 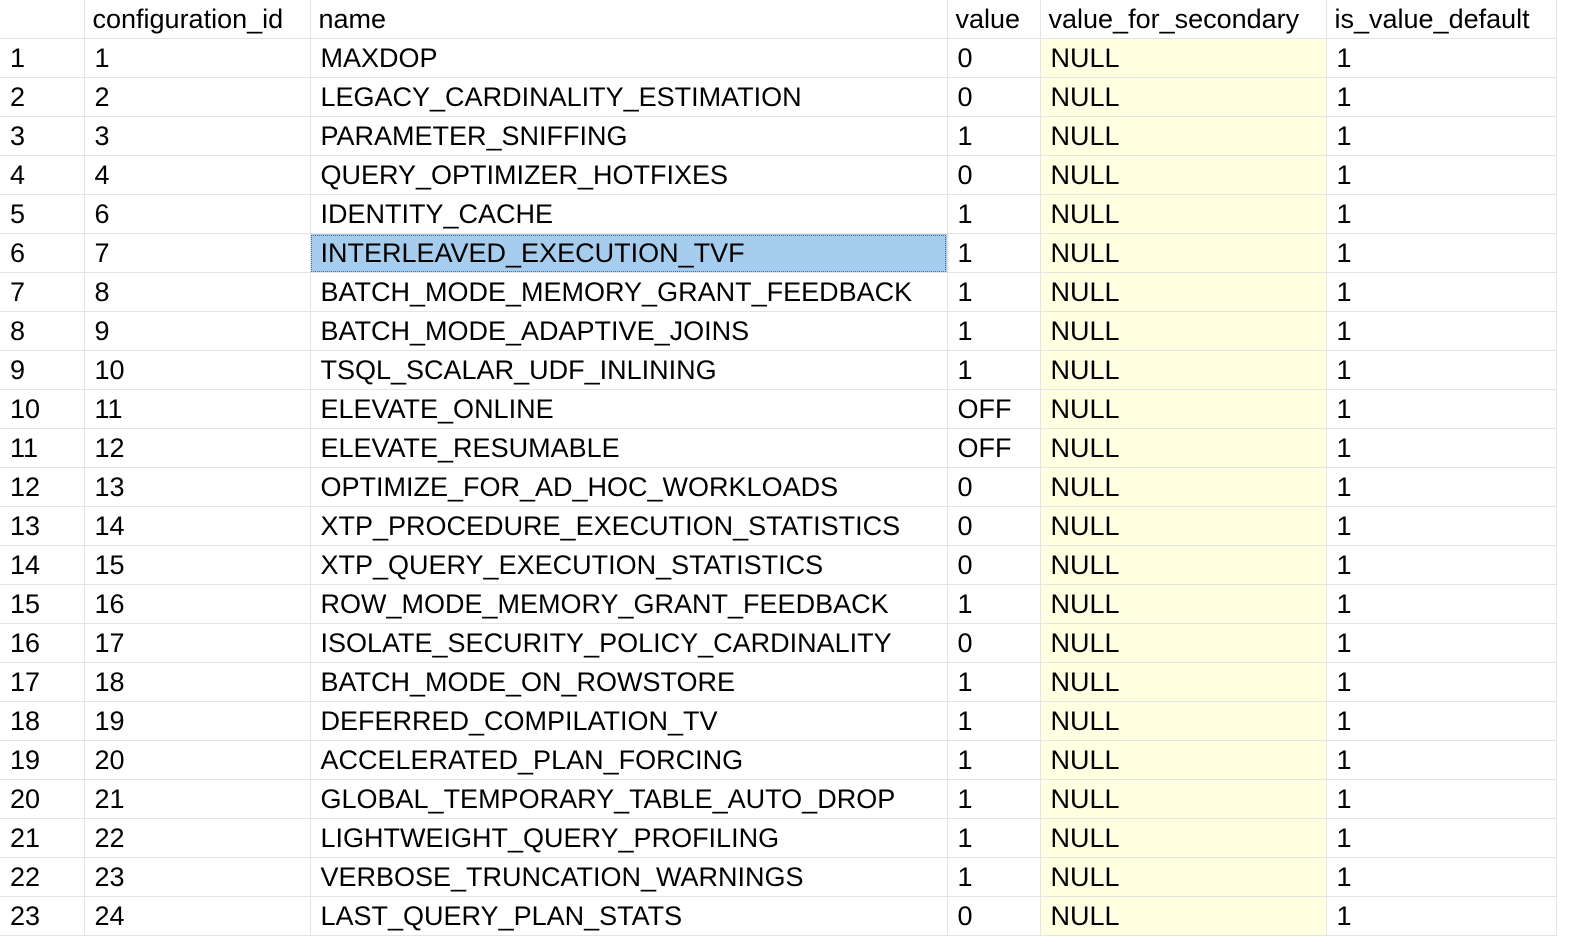 I want to click on table-row: 14 15 XTP_QUERY_EXECUTION_STATISTICS 0 NULL 1, so click(x=778, y=565).